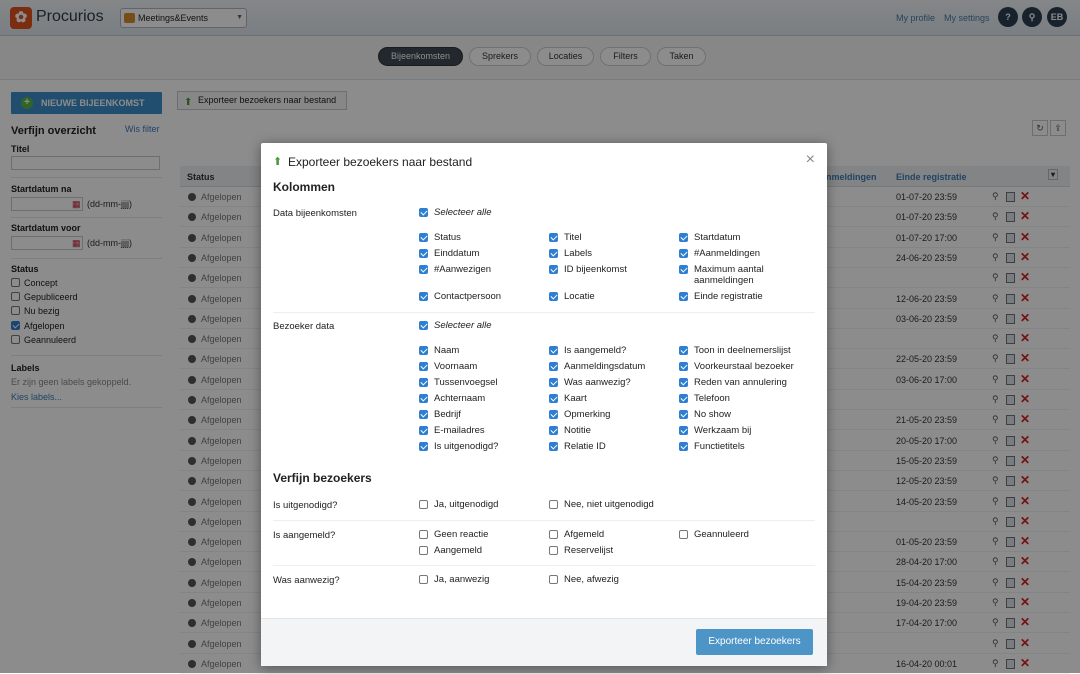 The width and height of the screenshot is (1080, 674). What do you see at coordinates (481, 253) in the screenshot?
I see `export-column-option: Einddatum` at bounding box center [481, 253].